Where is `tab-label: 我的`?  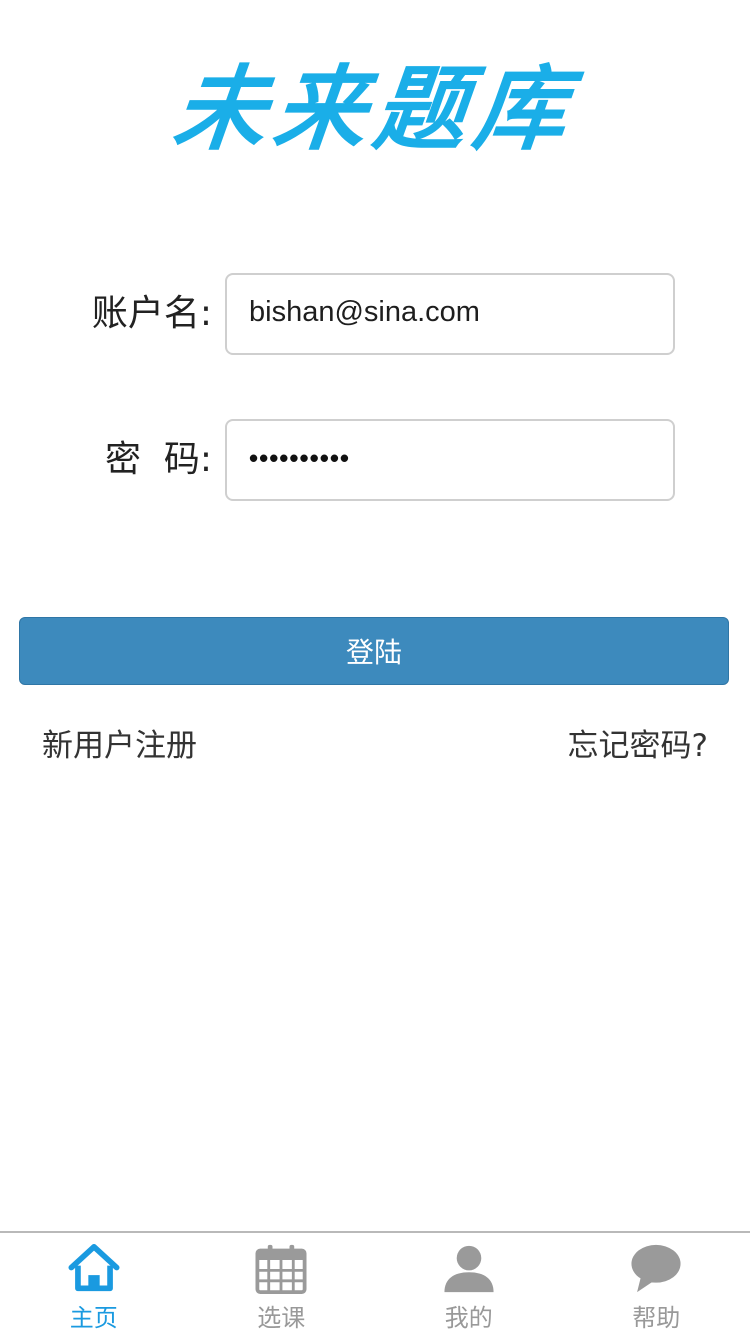
tab-label: 我的 is located at coordinates (468, 1318).